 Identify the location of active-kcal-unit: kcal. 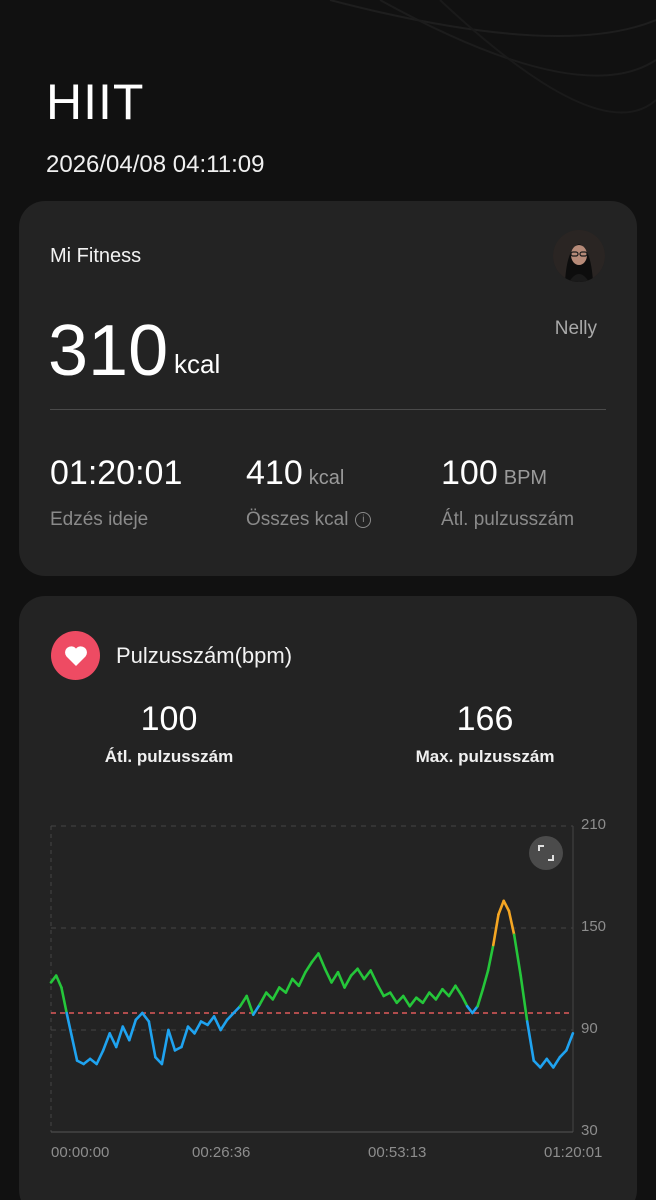
(197, 364).